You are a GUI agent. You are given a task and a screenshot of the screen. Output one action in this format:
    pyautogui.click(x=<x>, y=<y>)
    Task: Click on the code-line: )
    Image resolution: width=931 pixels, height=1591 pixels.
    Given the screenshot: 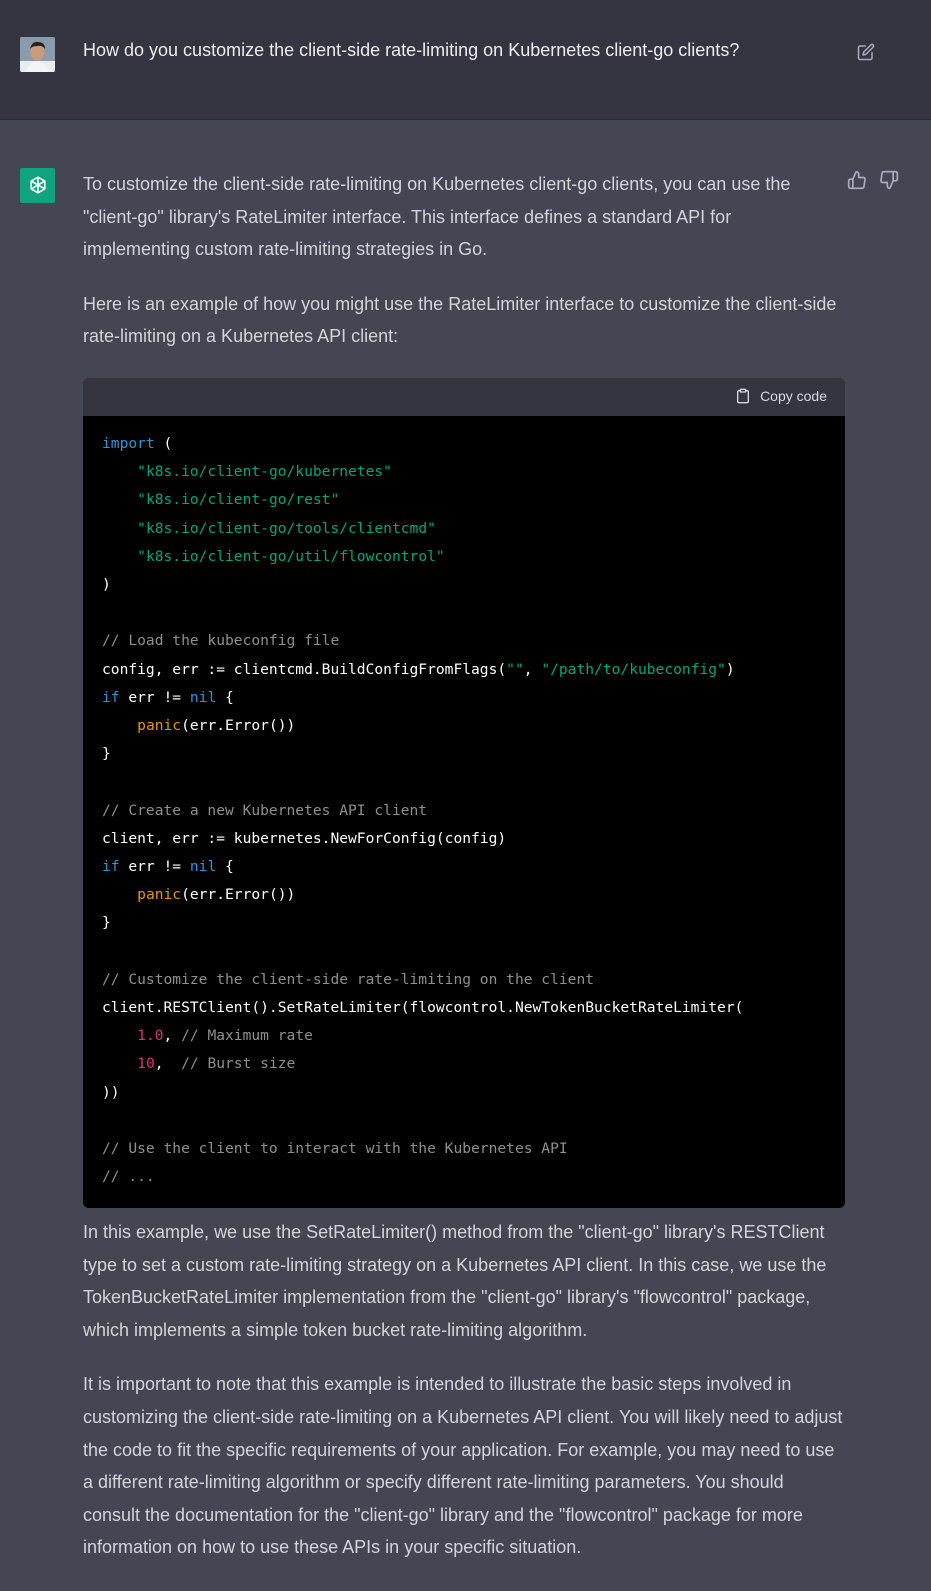 What is the action you would take?
    pyautogui.click(x=464, y=585)
    